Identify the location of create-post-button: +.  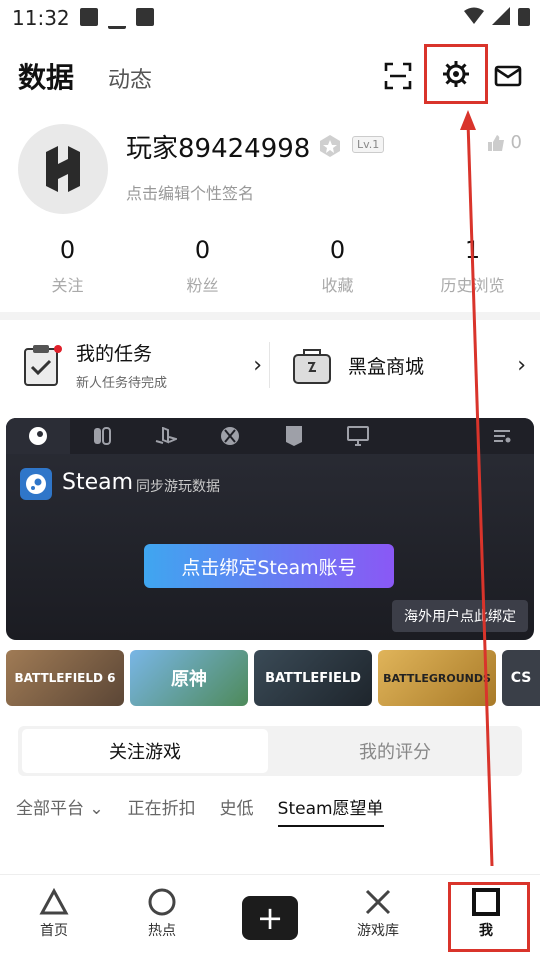
(270, 918).